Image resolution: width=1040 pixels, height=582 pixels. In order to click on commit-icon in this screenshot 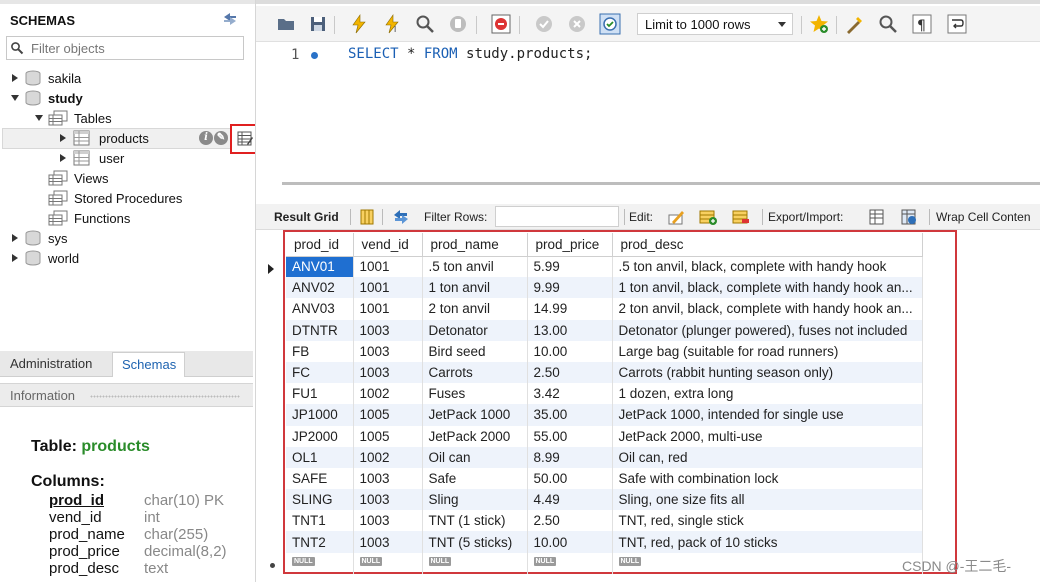, I will do `click(544, 24)`.